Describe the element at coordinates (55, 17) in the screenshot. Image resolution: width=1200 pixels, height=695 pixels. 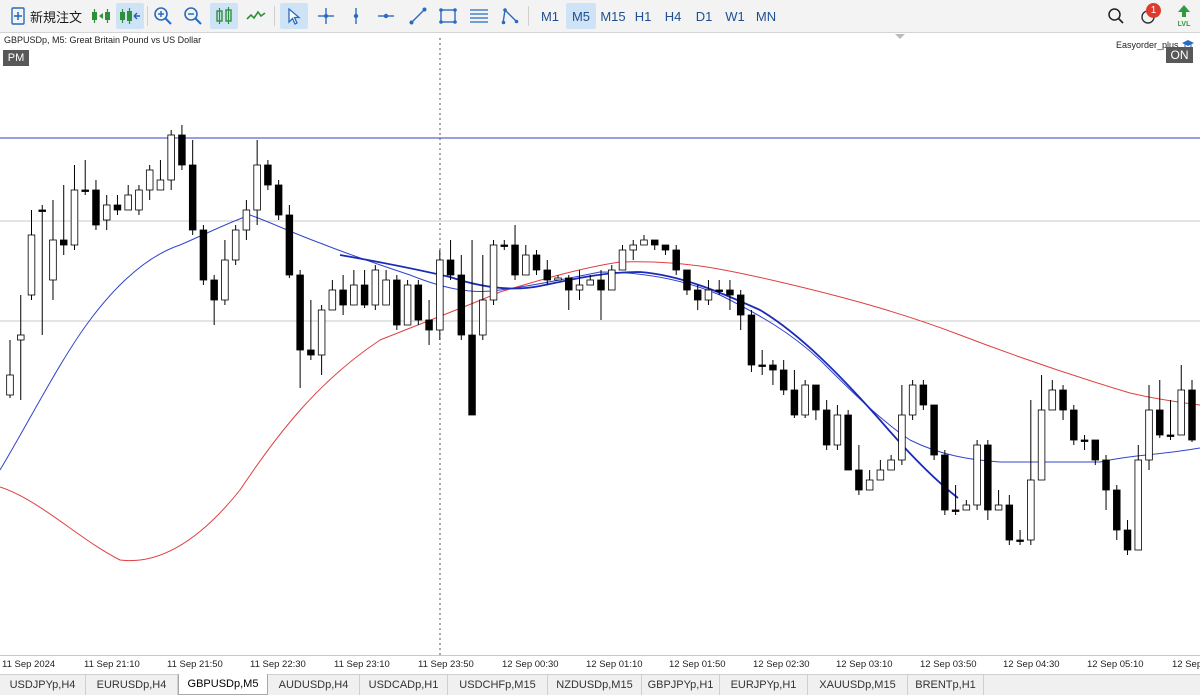
I see `new-order-label: 新規注文` at that location.